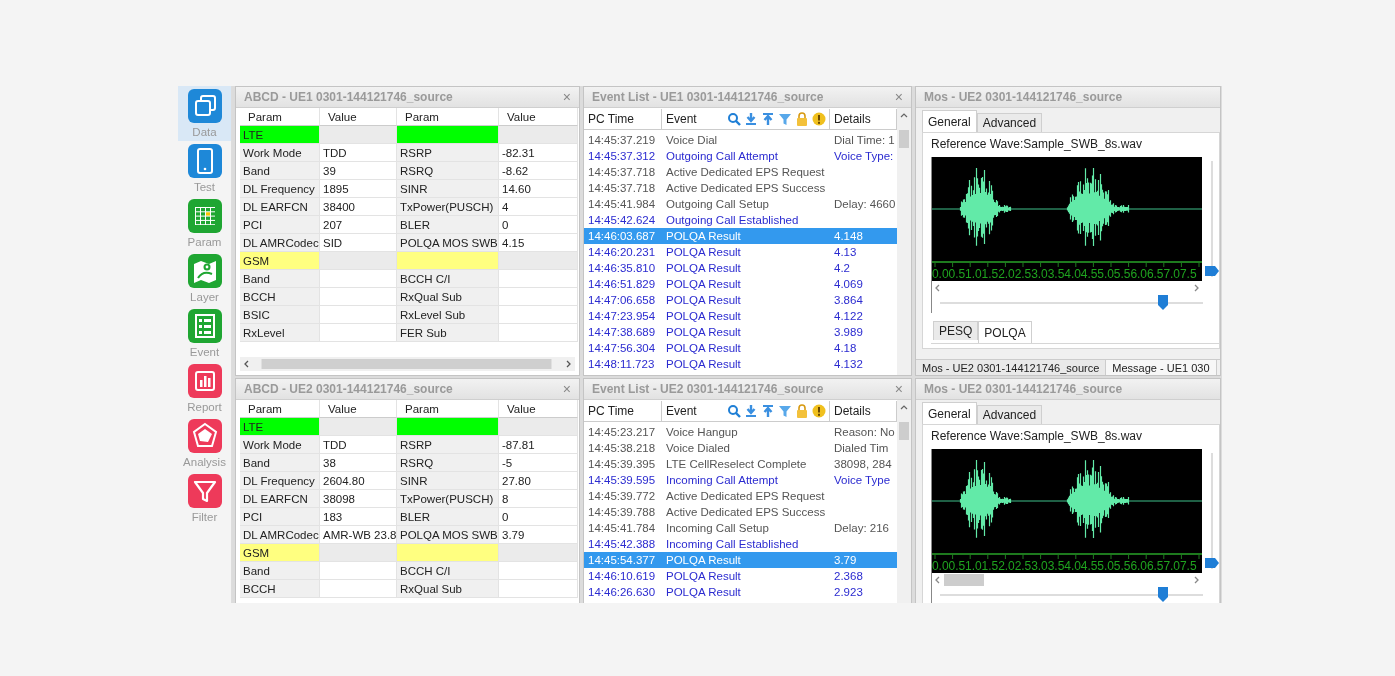 Image resolution: width=1395 pixels, height=676 pixels. I want to click on event-details: Dial Time: 1, so click(864, 140).